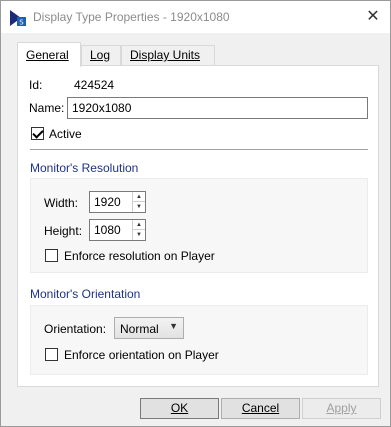 The image size is (391, 427). I want to click on tab-log-label: Log, so click(100, 55).